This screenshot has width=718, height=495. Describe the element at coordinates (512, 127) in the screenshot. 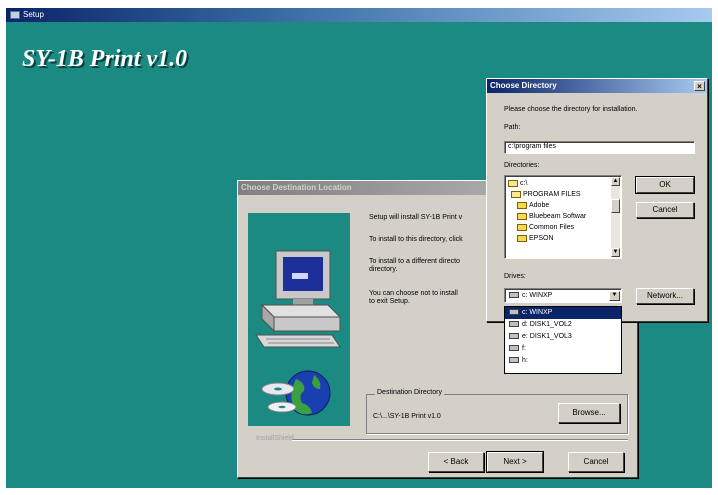

I see `path-label: Path:` at that location.